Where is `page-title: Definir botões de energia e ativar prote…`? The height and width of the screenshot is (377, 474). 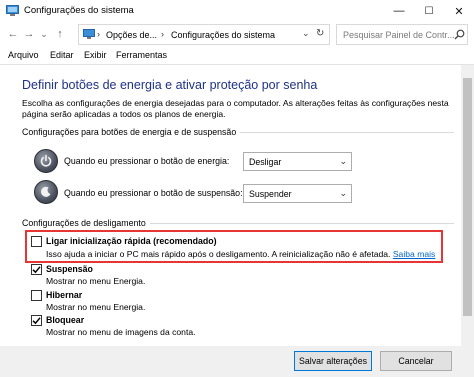 page-title: Definir botões de energia e ativar prote… is located at coordinates (170, 85).